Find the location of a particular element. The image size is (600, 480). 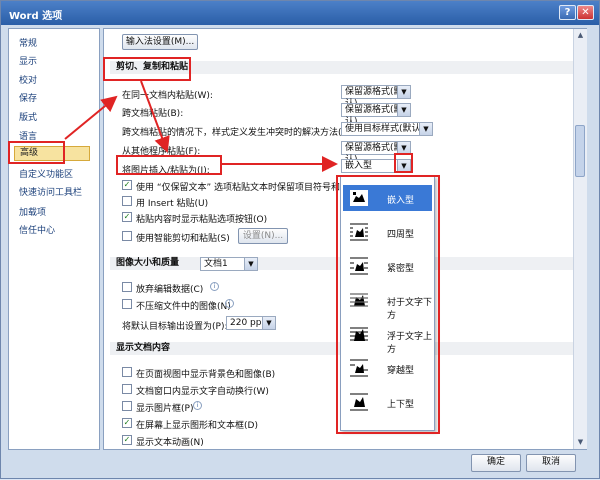

paste-options-button-label: 粘贴内容时显示粘贴选项按钮(O) is located at coordinates (202, 220).